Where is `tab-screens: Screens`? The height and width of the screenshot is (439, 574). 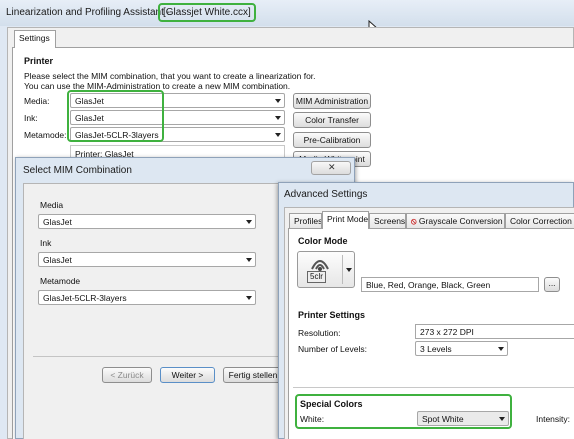
tab-screens: Screens is located at coordinates (387, 221).